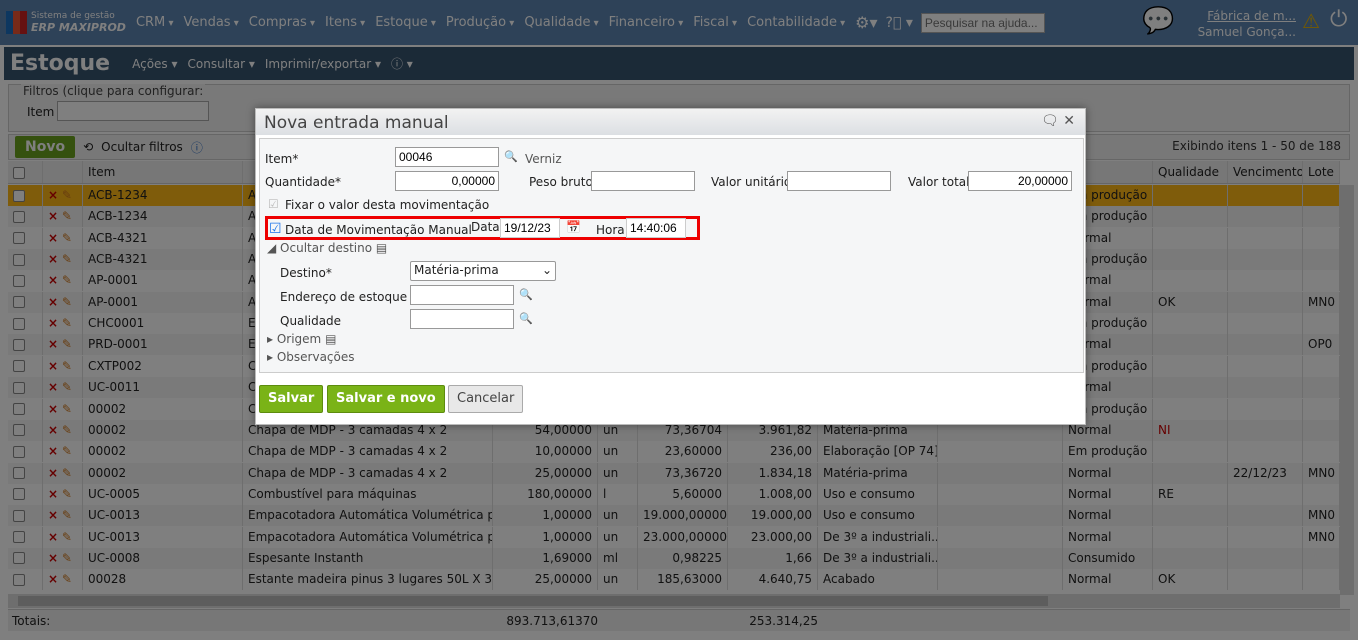 Image resolution: width=1358 pixels, height=640 pixels. I want to click on item-input, so click(447, 157).